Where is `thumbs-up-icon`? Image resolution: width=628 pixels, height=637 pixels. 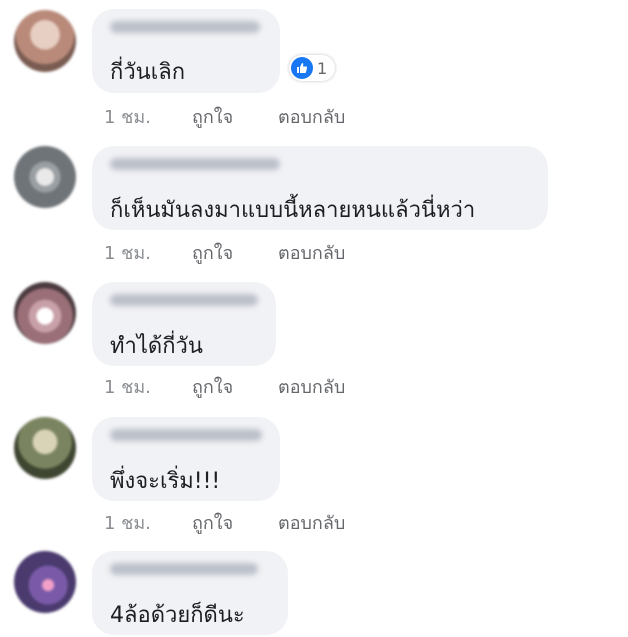
thumbs-up-icon is located at coordinates (302, 68).